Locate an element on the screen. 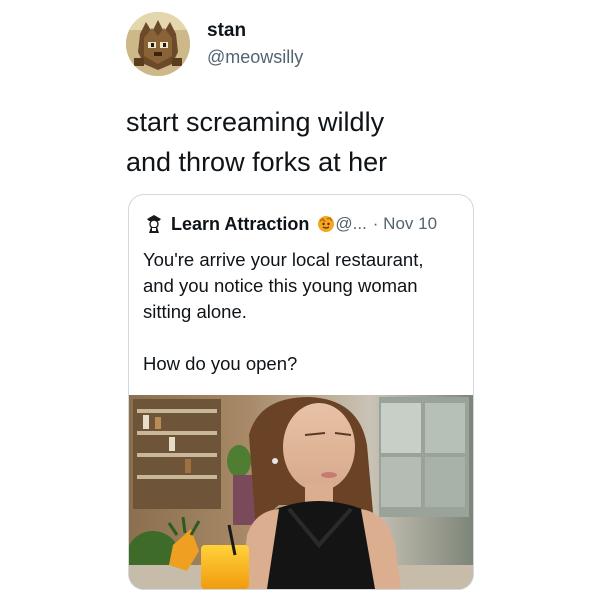  quoted-date: · Nov 10 is located at coordinates (405, 224).